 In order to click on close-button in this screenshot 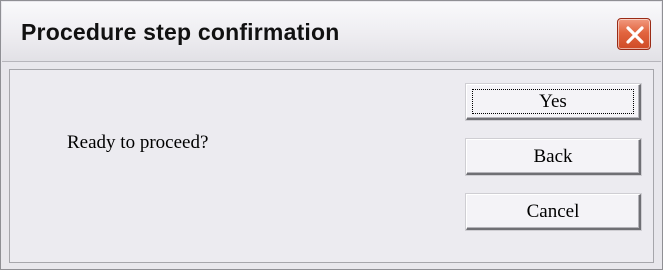, I will do `click(634, 34)`.